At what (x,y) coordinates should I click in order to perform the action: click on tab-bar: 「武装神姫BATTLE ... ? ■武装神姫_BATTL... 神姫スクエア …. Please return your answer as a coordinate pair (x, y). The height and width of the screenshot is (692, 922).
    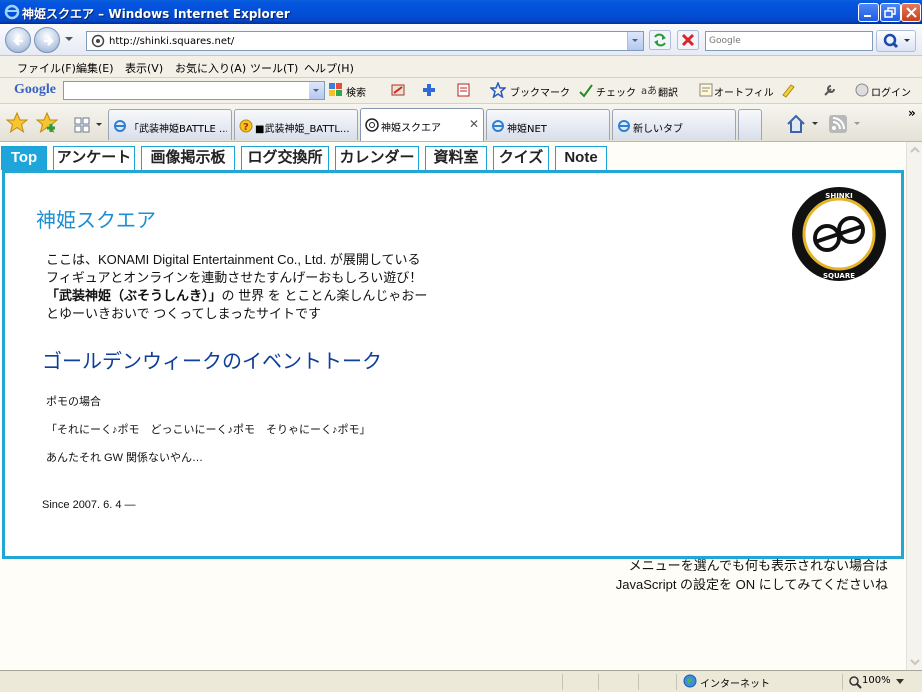
    Looking at the image, I should click on (461, 123).